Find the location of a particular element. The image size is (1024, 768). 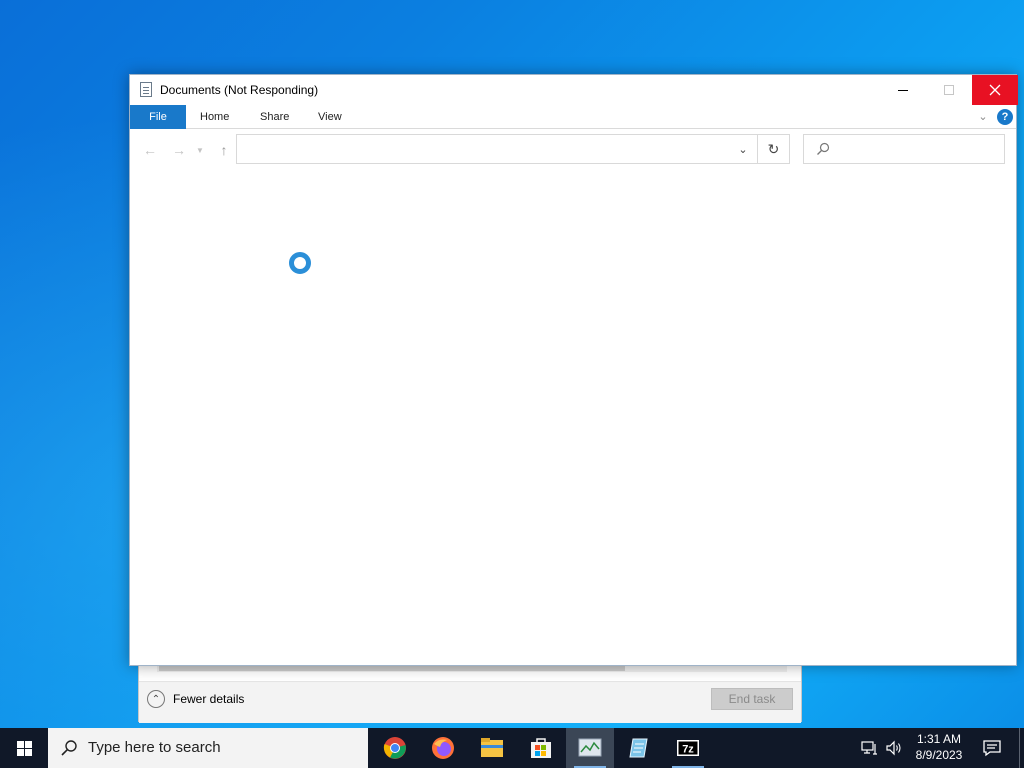

chevron-up-icon: ⌃ is located at coordinates (156, 699).